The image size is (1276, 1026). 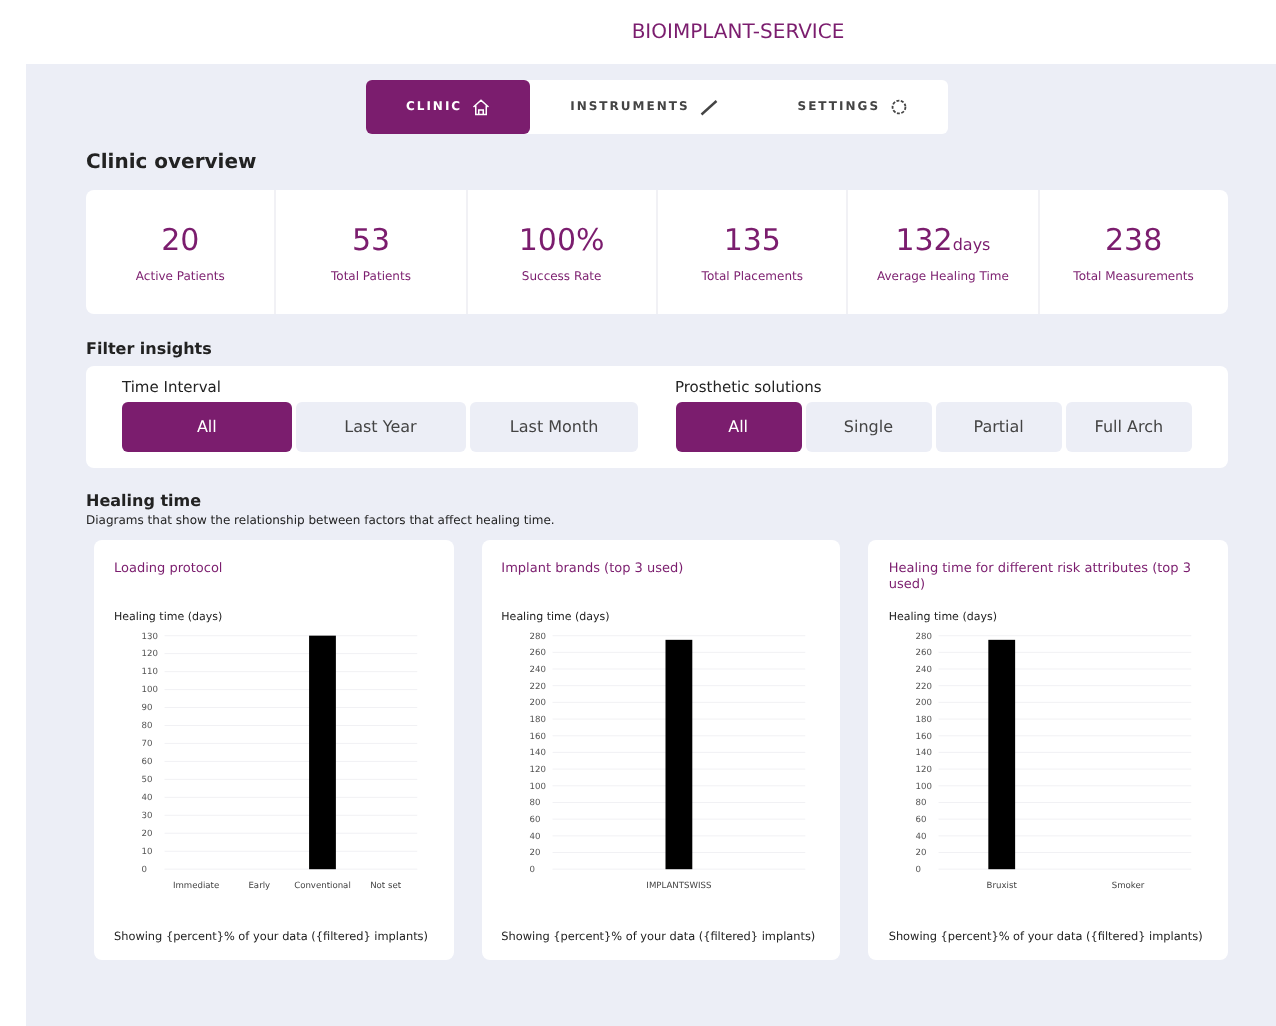 I want to click on stat-value: 238, so click(x=1133, y=239).